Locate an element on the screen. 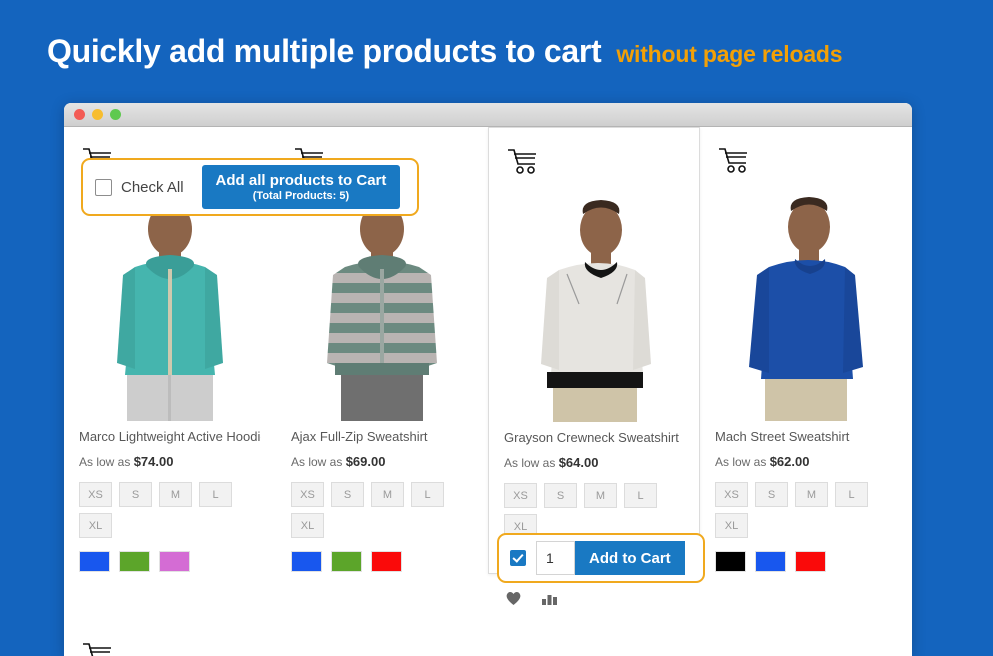 Image resolution: width=993 pixels, height=656 pixels. product-name: Marco Lightweight Active Hoodie is located at coordinates (170, 437).